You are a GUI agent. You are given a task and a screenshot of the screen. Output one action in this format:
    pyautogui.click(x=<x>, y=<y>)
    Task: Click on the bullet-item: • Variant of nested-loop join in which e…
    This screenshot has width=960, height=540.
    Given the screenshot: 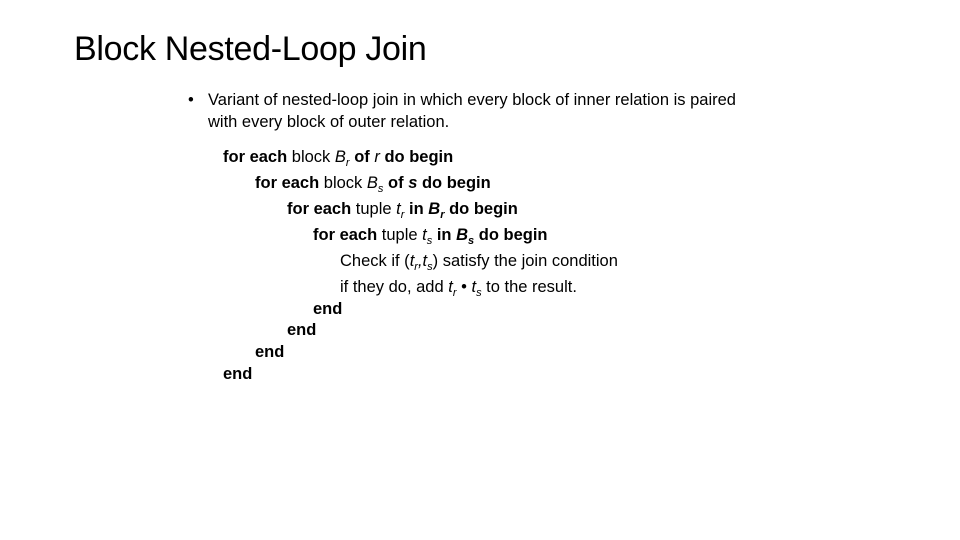 What is the action you would take?
    pyautogui.click(x=468, y=111)
    